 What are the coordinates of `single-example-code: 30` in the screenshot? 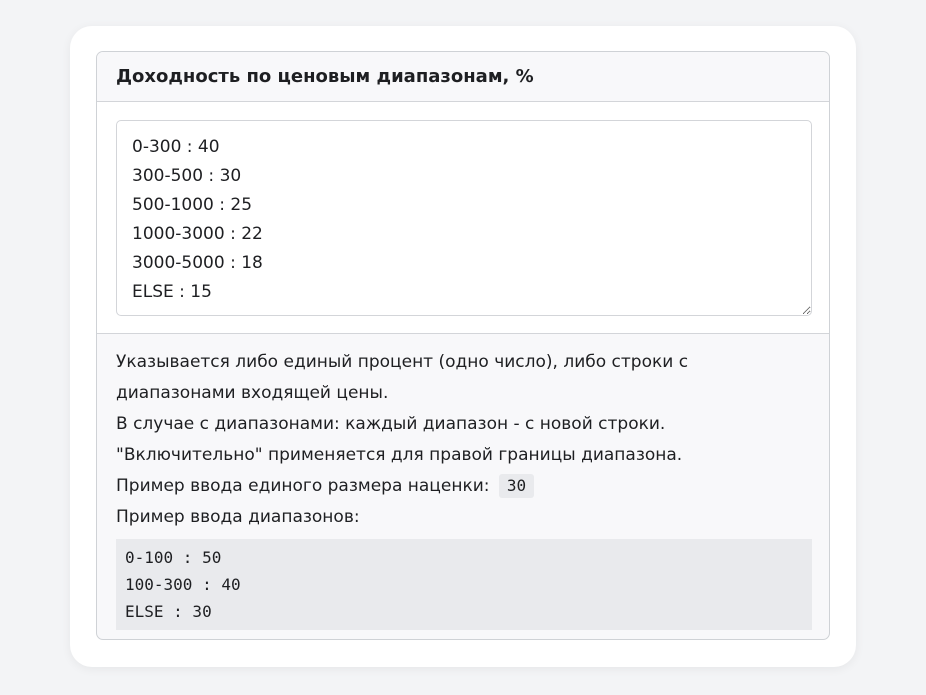 It's located at (516, 486).